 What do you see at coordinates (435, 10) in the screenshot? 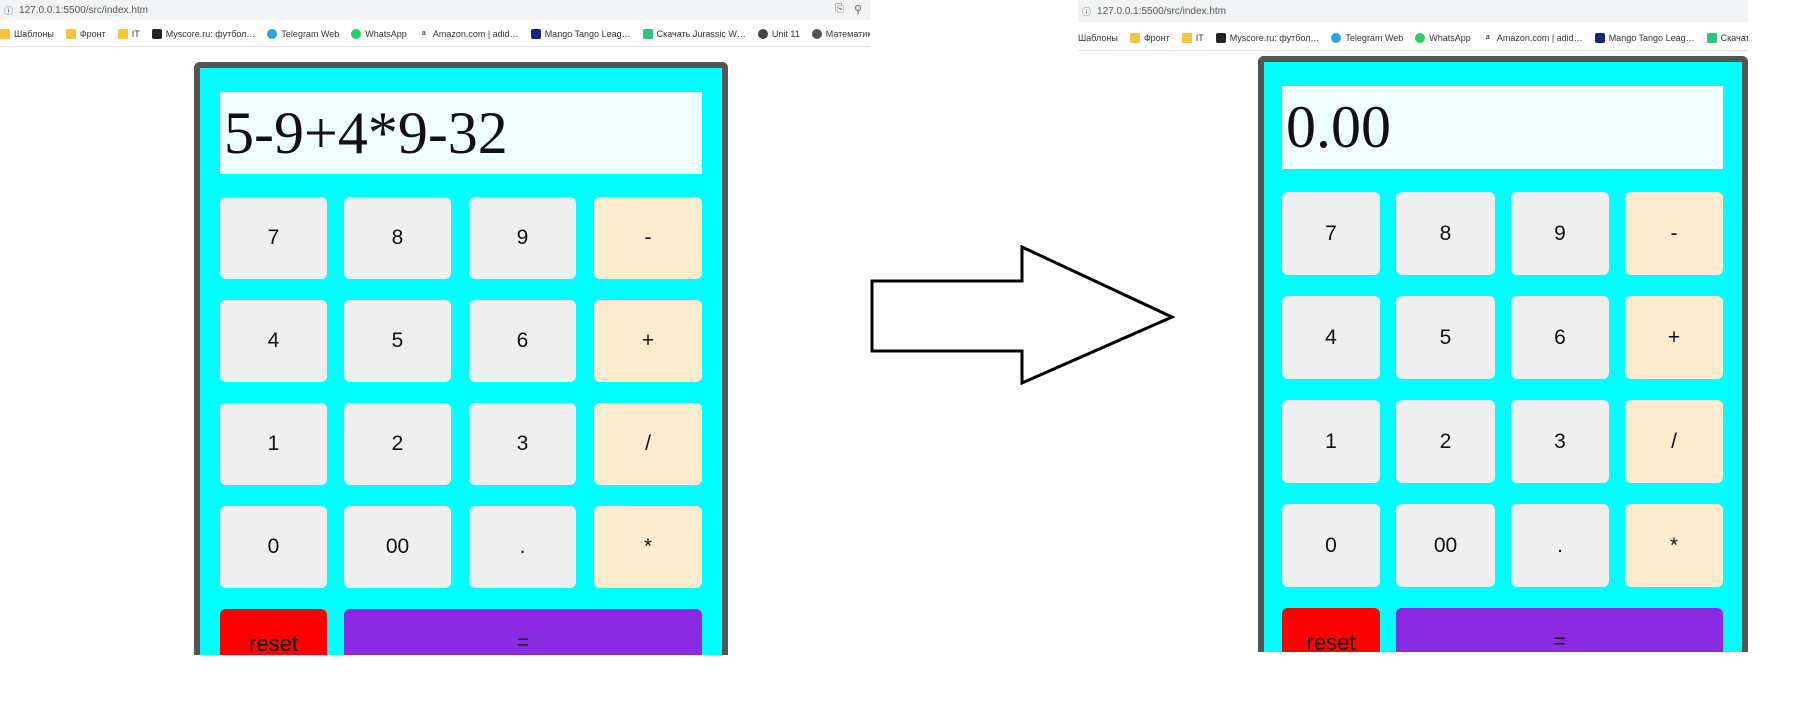
I see `address-bar: ⓘ 127.0.0.1:5500/src/index.htm ⎘ ⚲` at bounding box center [435, 10].